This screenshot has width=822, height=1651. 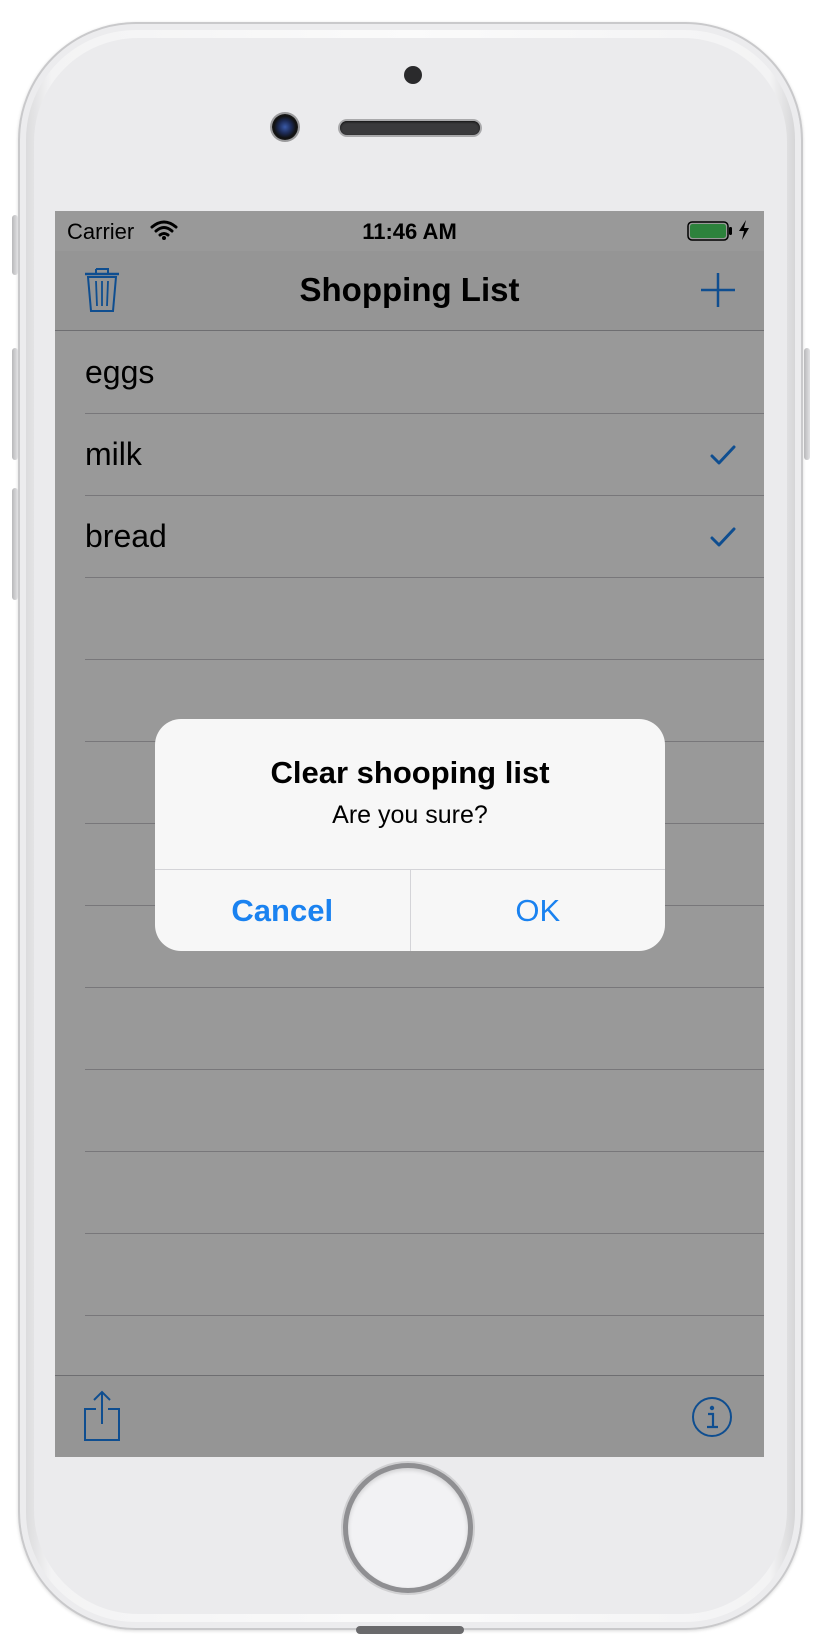 What do you see at coordinates (410, 772) in the screenshot?
I see `alert-title: Clear shooping list` at bounding box center [410, 772].